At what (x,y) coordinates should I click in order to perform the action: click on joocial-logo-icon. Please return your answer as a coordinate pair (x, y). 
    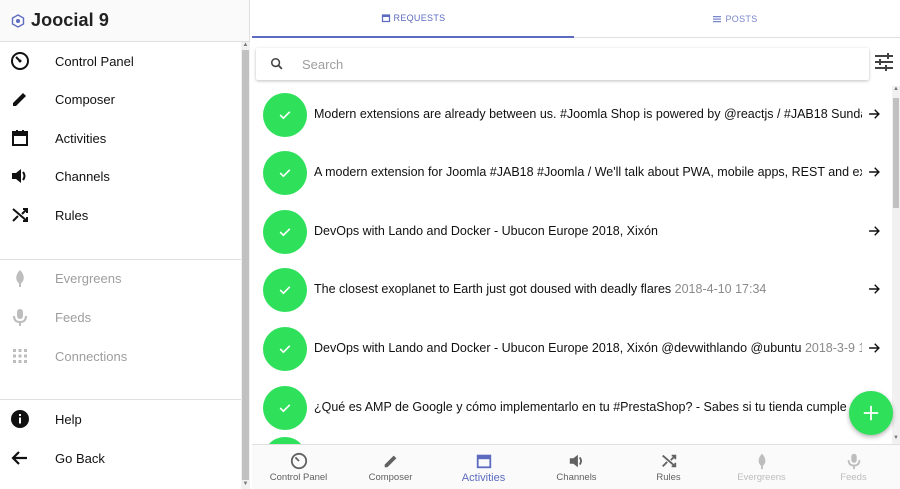
    Looking at the image, I should click on (18, 20).